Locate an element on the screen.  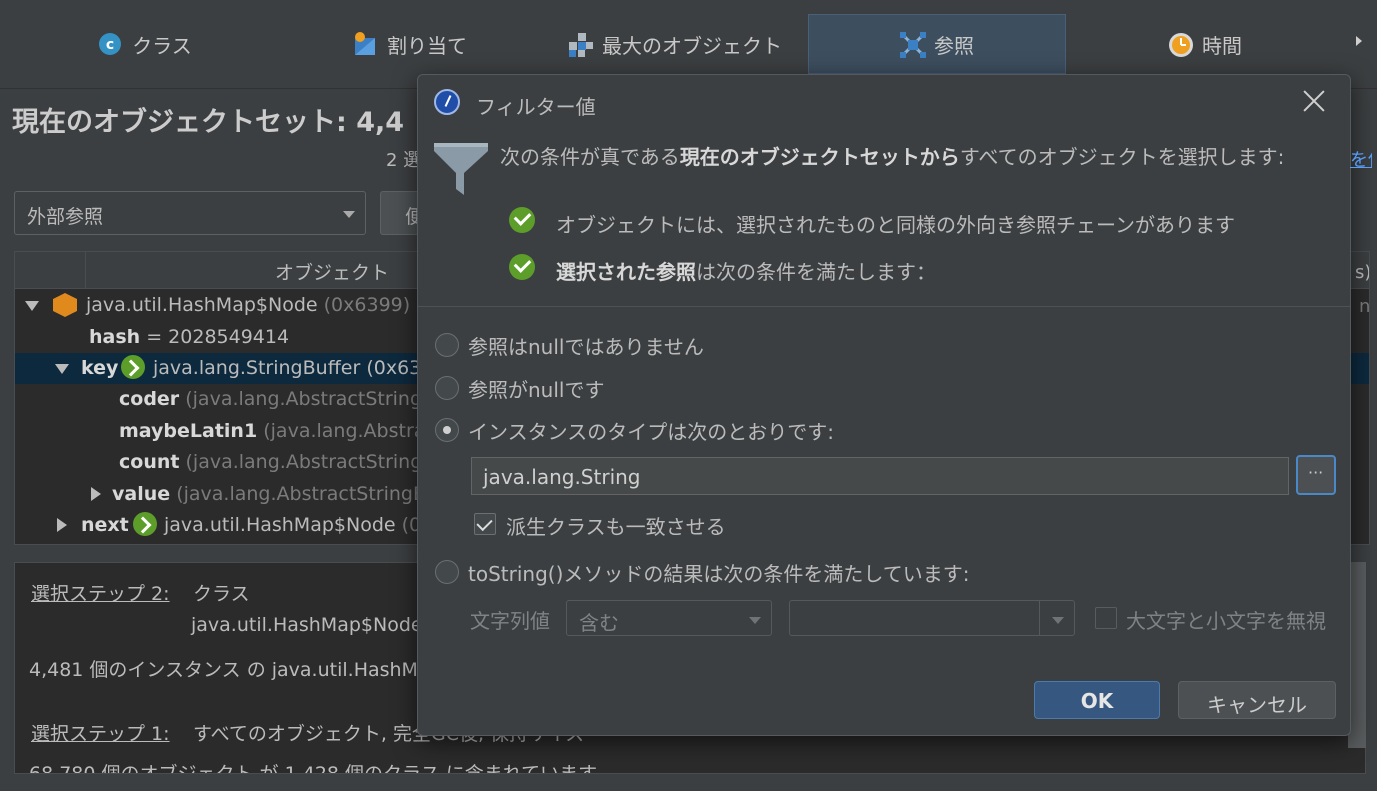
ok-button: OK is located at coordinates (1097, 700).